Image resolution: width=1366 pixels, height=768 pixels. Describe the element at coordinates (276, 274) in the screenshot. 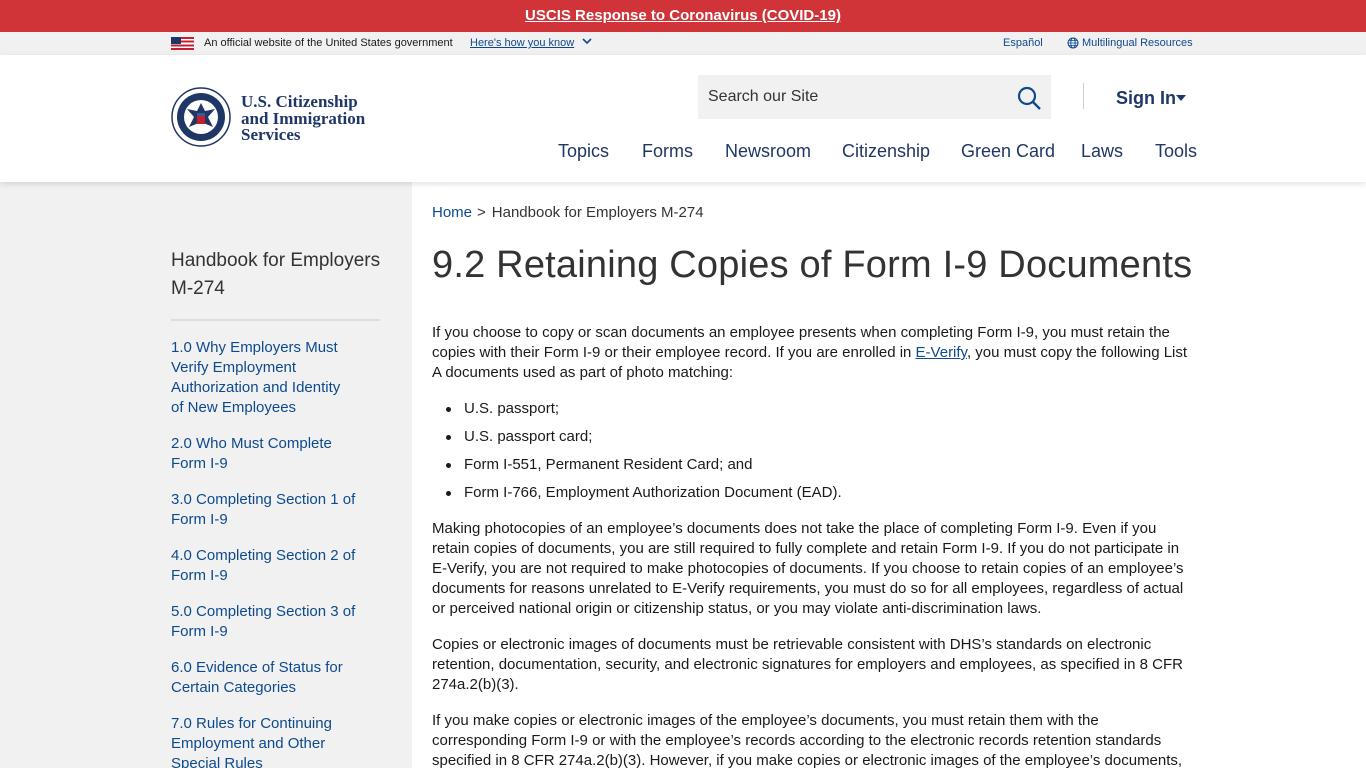

I see `sidebar-title: Handbook for Employers M-274` at that location.